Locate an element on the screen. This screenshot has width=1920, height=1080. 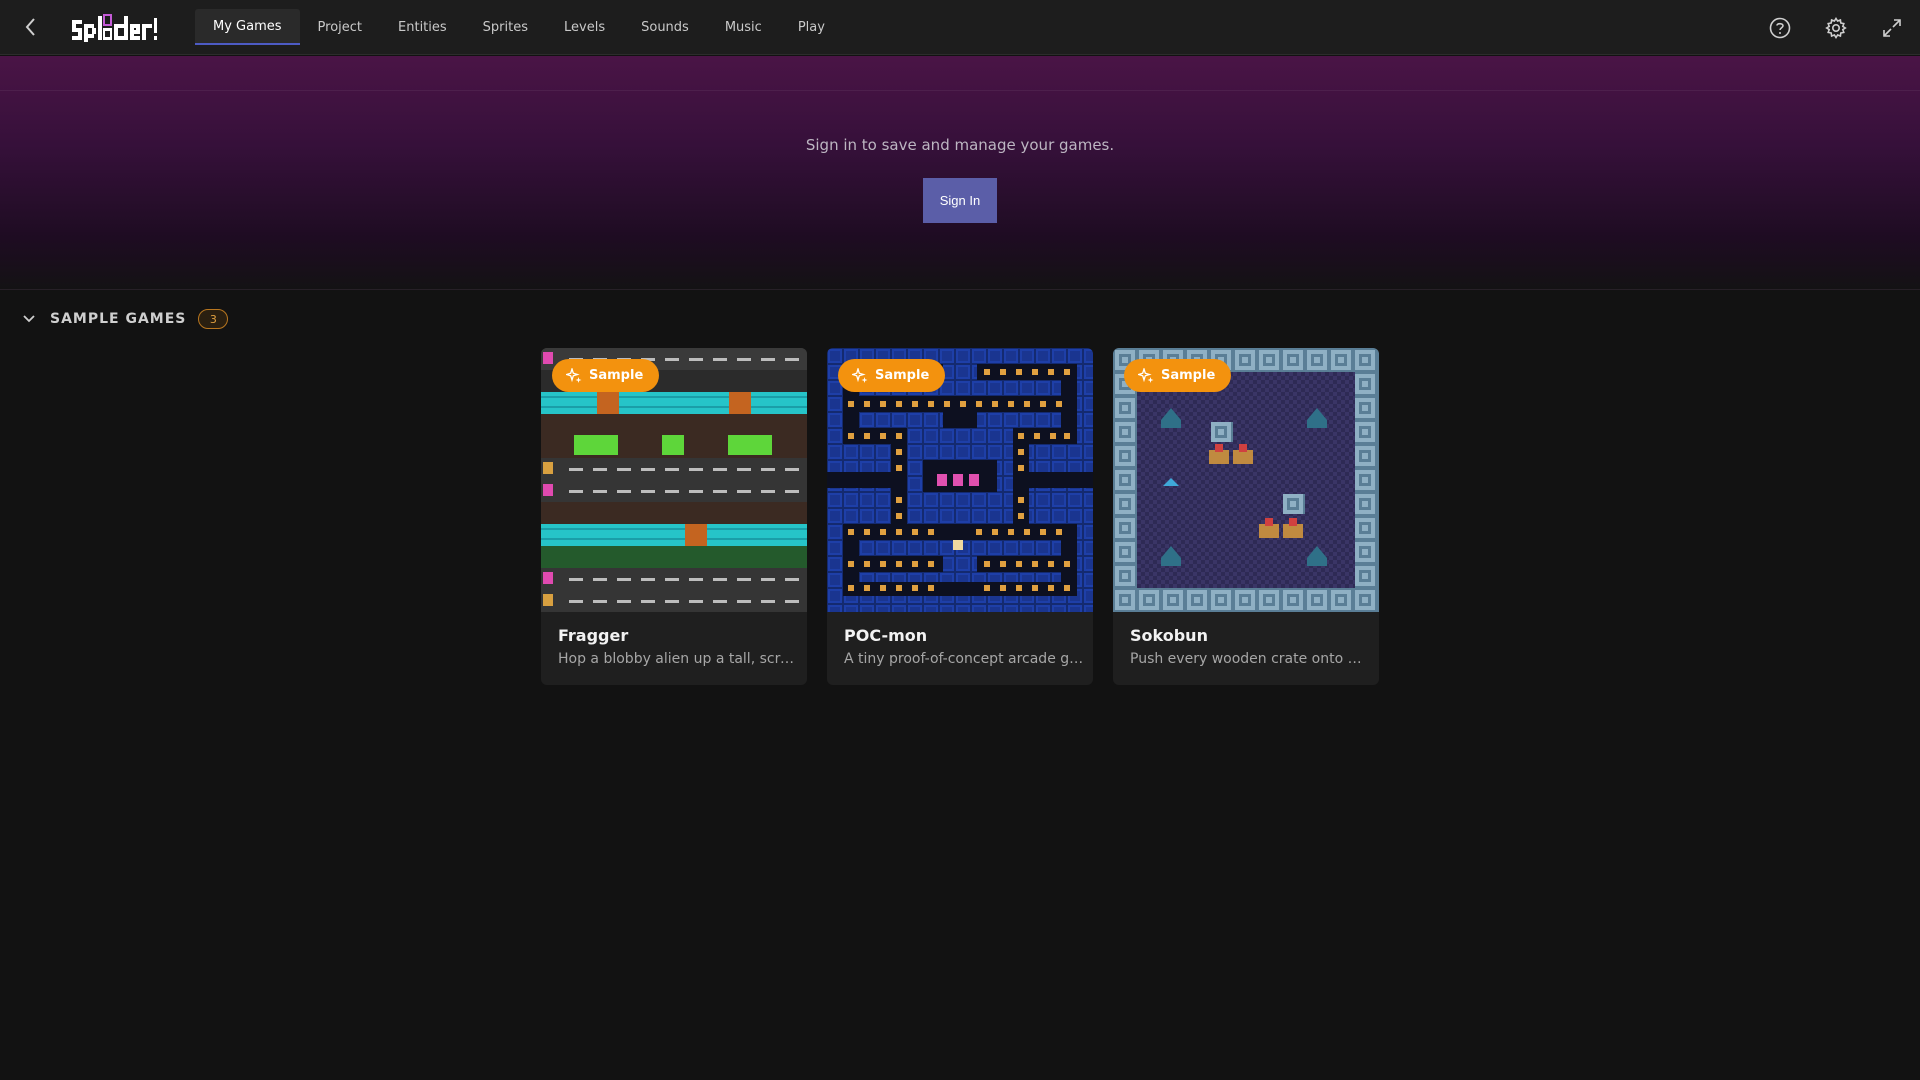
chevron-down-icon is located at coordinates (29, 319).